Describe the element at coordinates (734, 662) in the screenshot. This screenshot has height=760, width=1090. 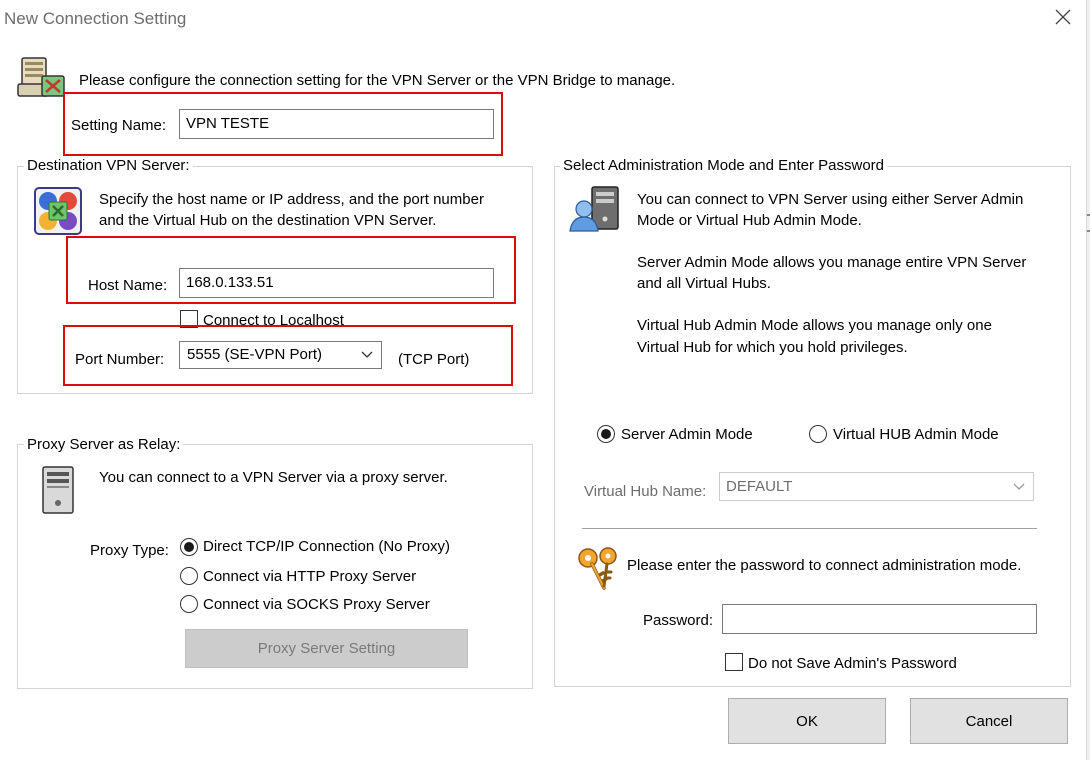
I see `do-not-save-password-checkbox` at that location.